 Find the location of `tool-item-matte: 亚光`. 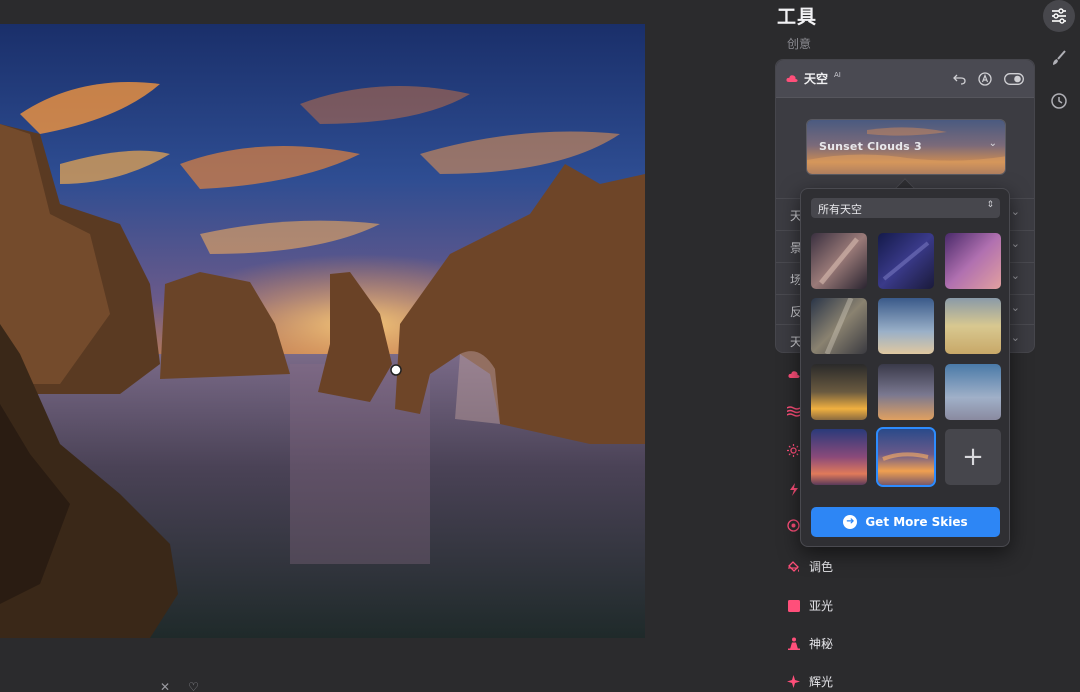

tool-item-matte: 亚光 is located at coordinates (810, 605).